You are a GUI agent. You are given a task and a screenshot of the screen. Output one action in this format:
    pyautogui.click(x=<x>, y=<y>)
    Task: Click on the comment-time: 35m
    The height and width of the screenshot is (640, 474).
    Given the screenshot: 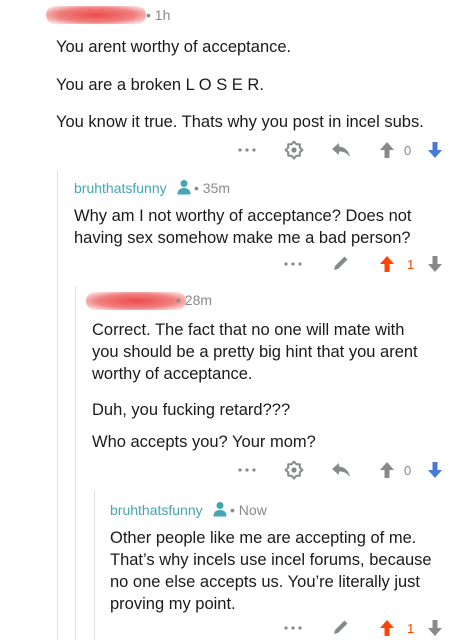 What is the action you would take?
    pyautogui.click(x=216, y=188)
    